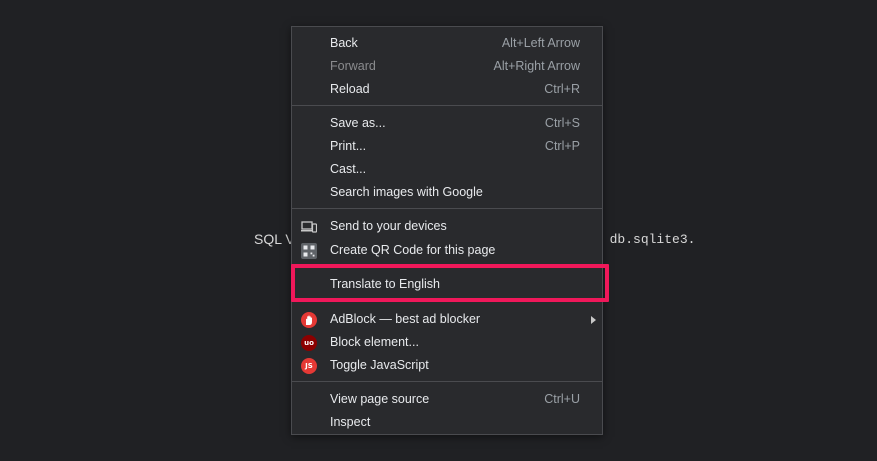  What do you see at coordinates (309, 251) in the screenshot?
I see `qr-code-icon` at bounding box center [309, 251].